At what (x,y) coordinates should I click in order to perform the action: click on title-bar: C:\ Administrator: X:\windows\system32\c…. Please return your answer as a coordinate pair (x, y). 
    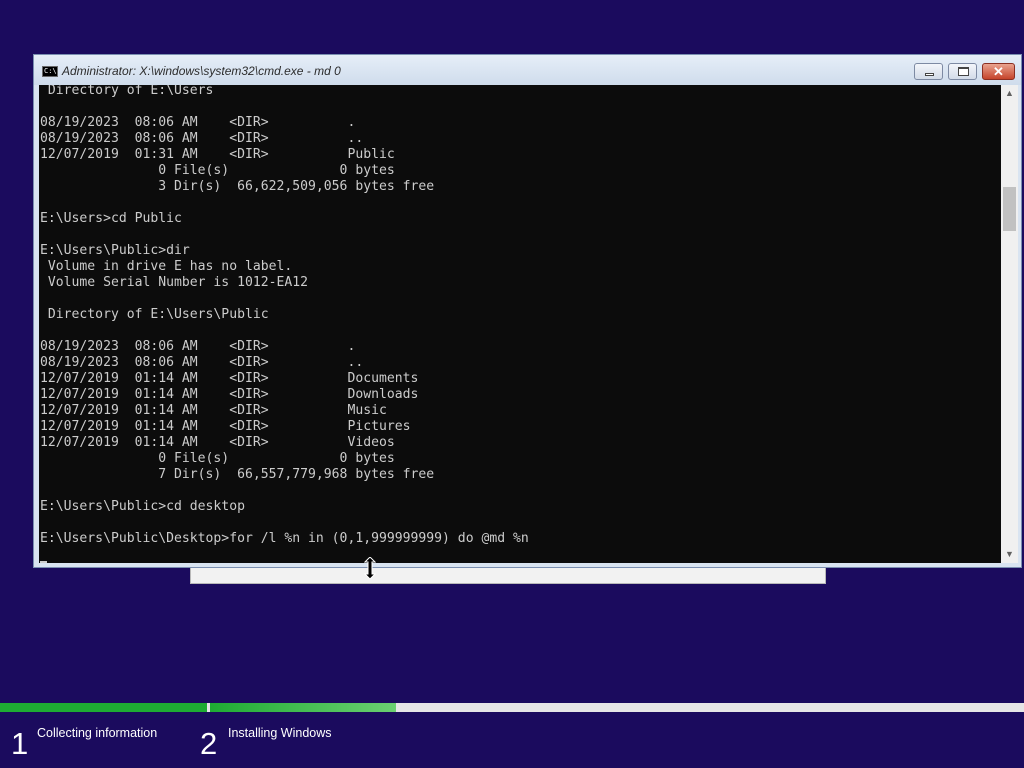
    Looking at the image, I should click on (527, 70).